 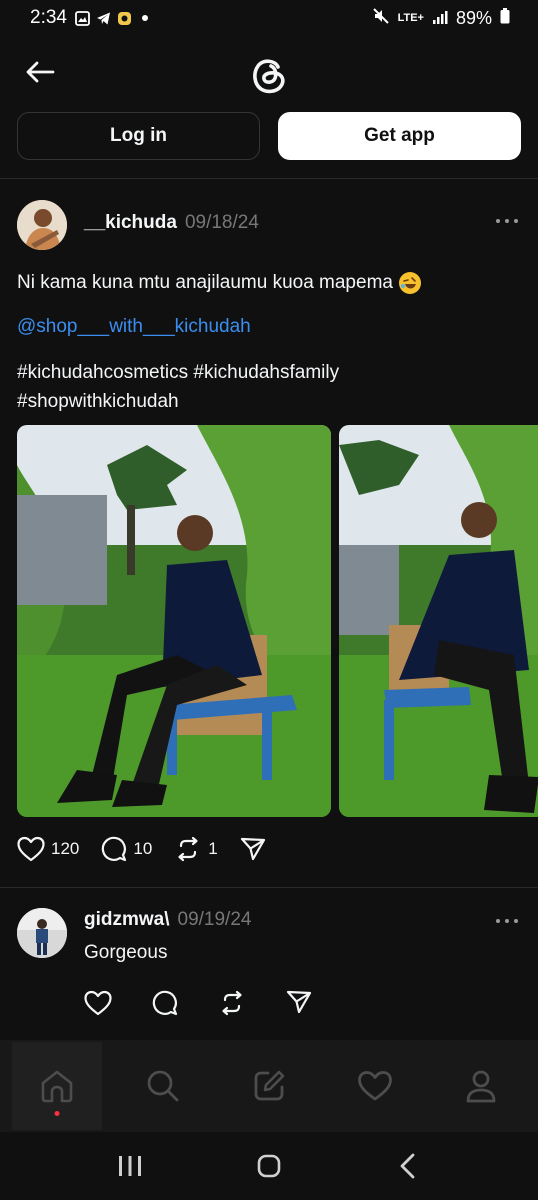 I want to click on threads-logo-icon, so click(x=269, y=74).